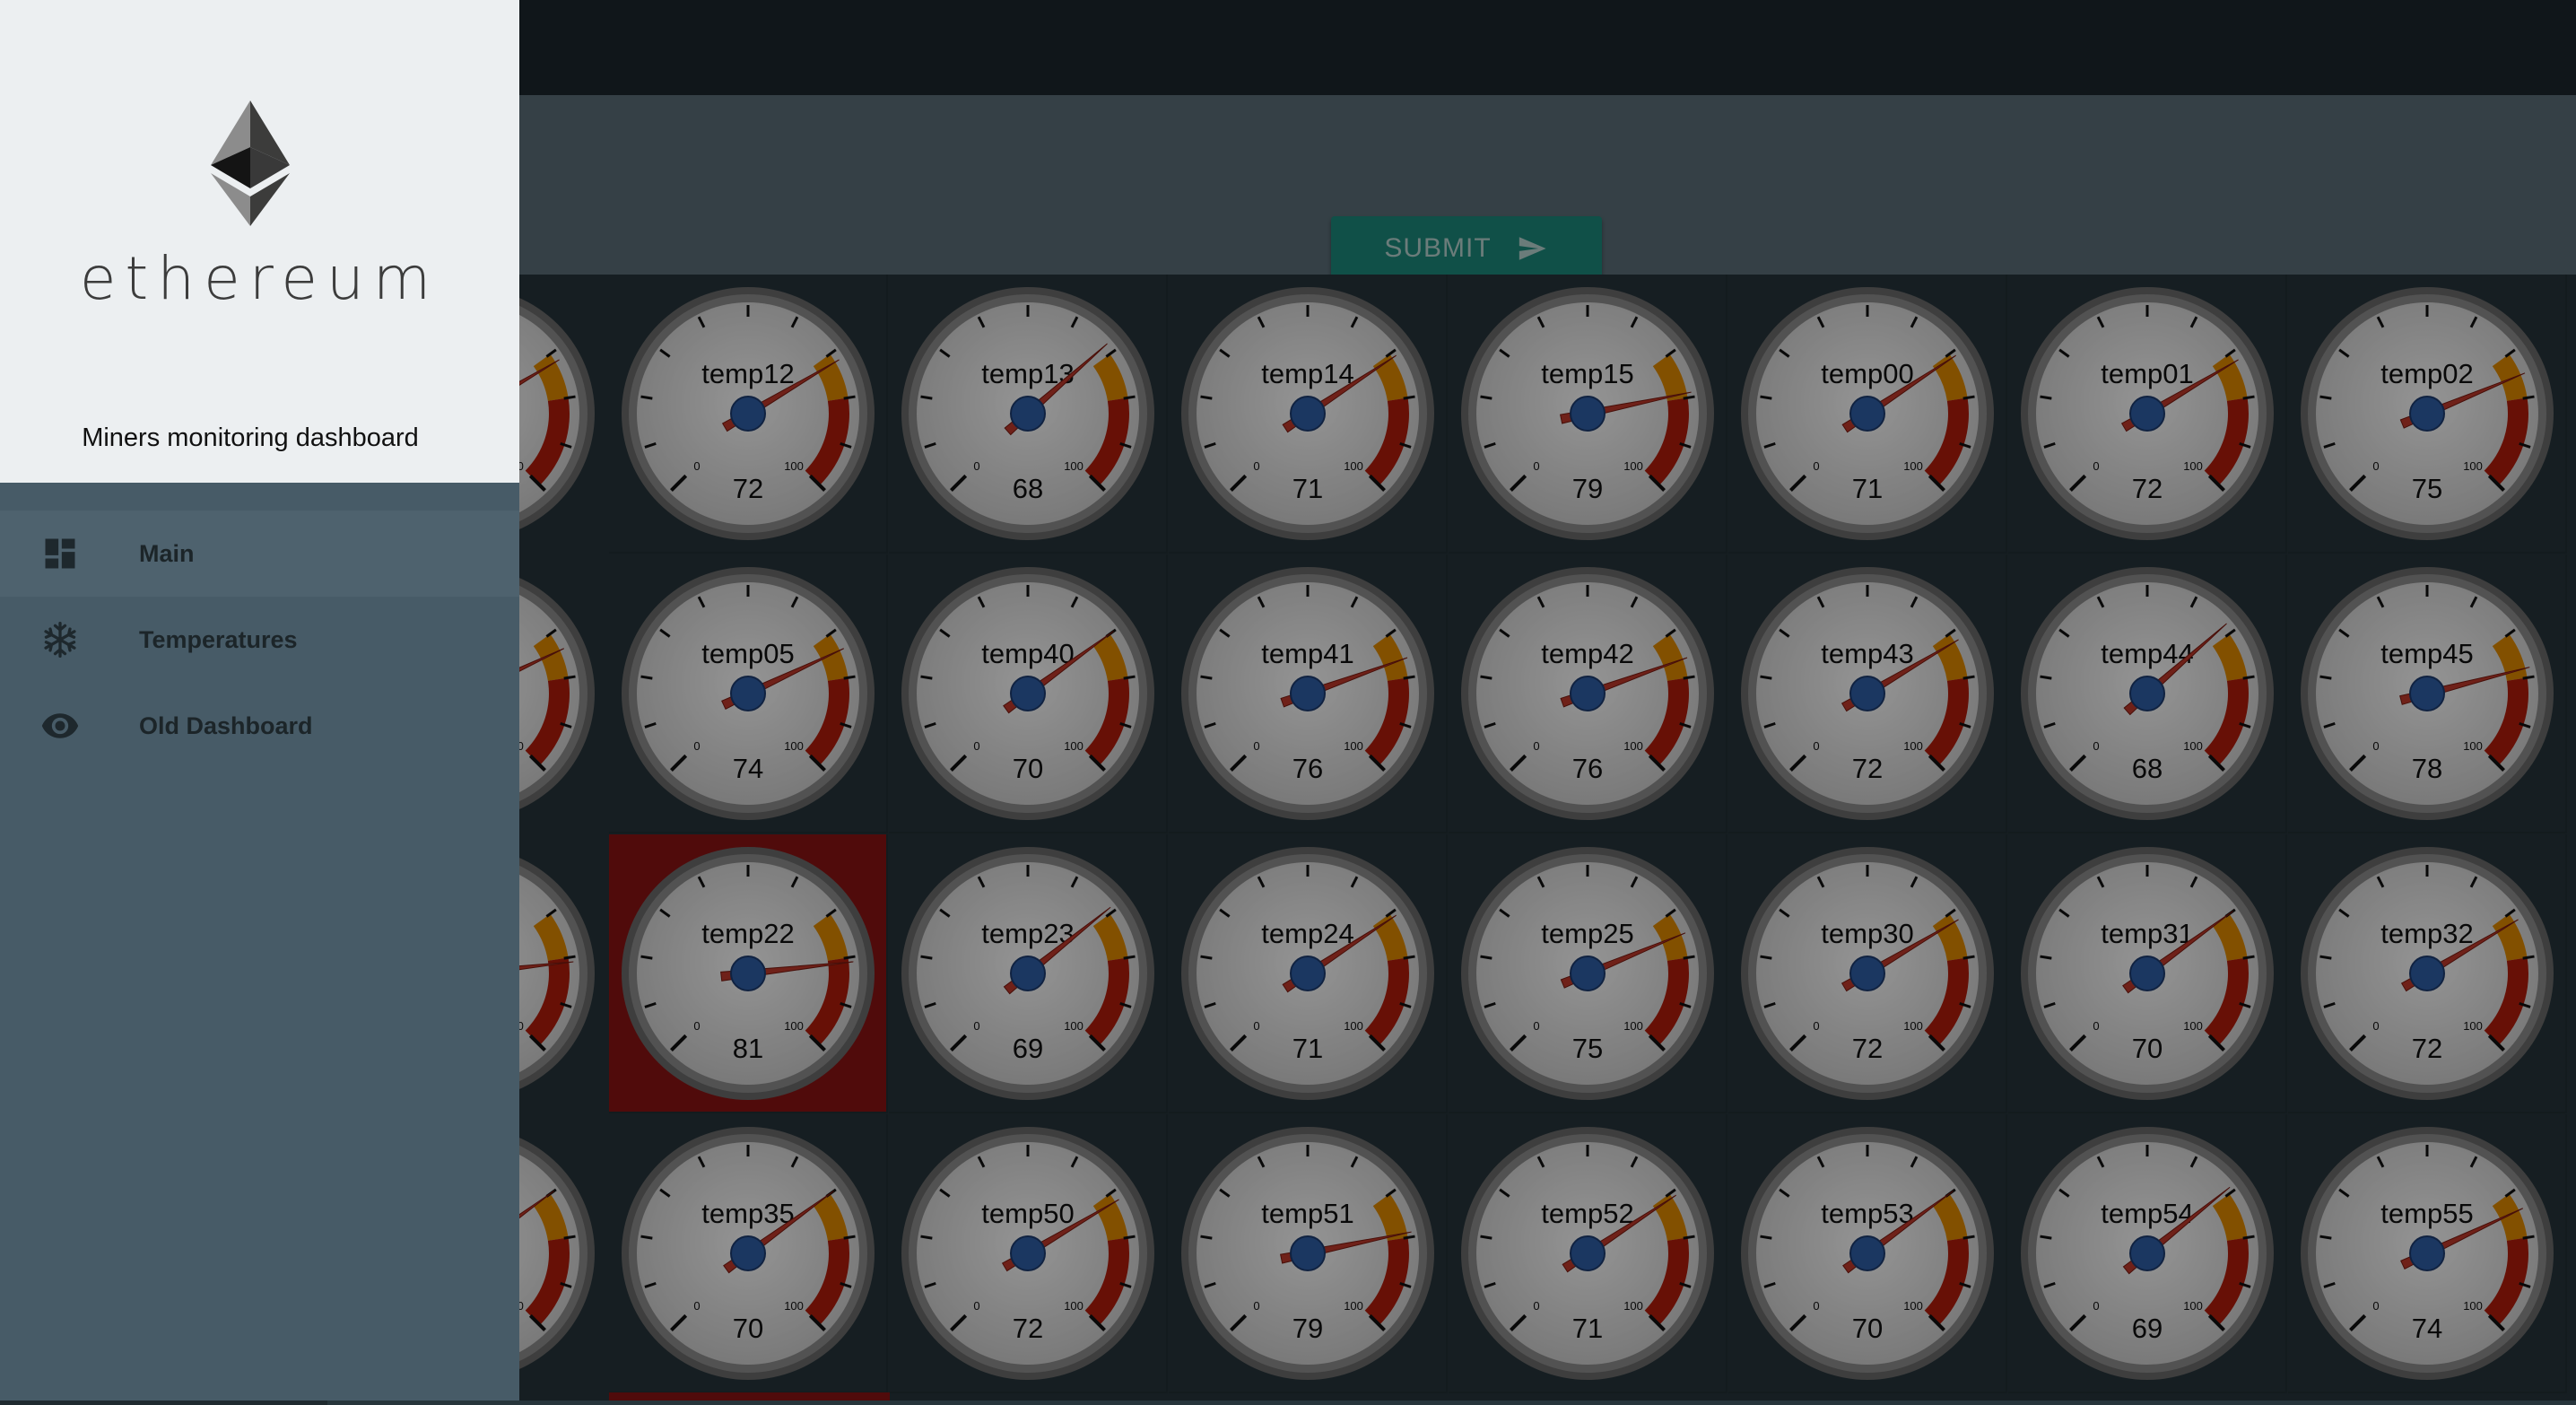  Describe the element at coordinates (60, 640) in the screenshot. I see `snowflake-icon` at that location.